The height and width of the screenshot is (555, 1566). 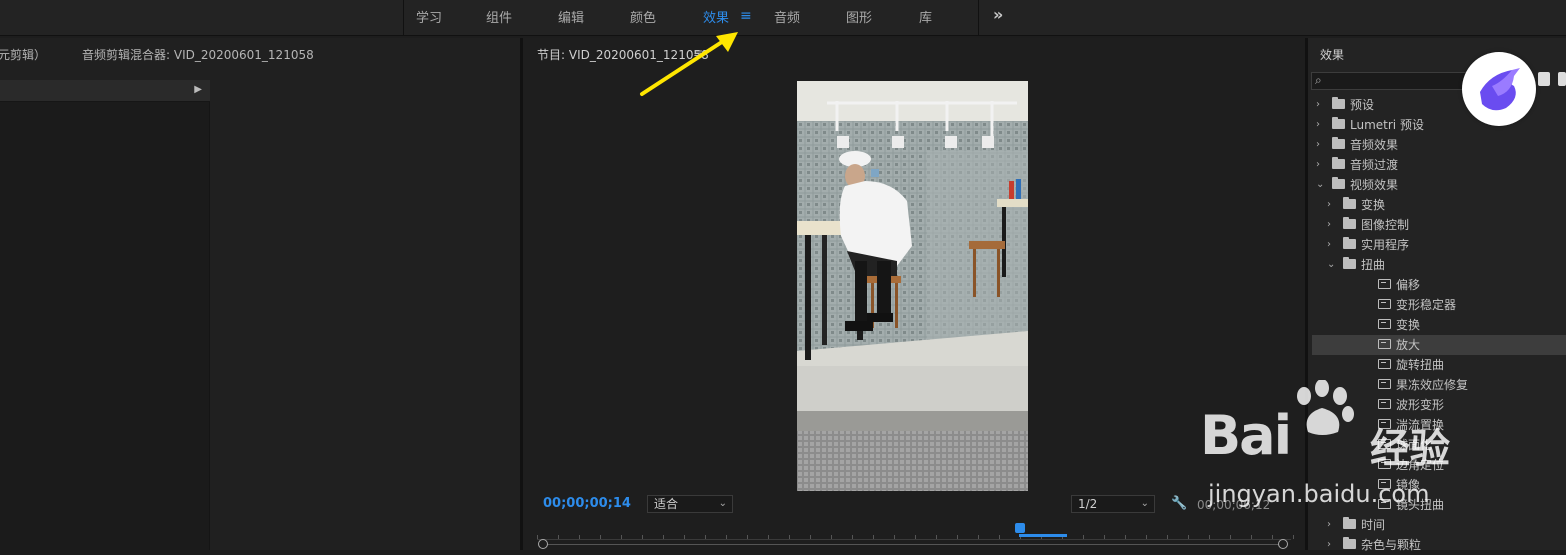 What do you see at coordinates (1439, 365) in the screenshot?
I see `effect-item: 旋转扭曲` at bounding box center [1439, 365].